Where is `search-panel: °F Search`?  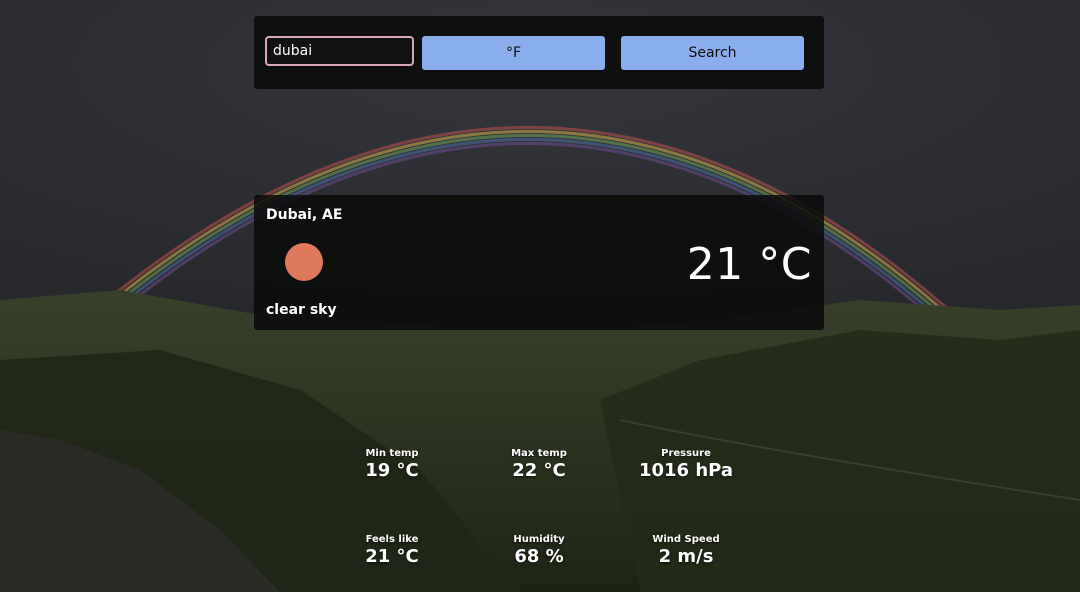
search-panel: °F Search is located at coordinates (539, 52).